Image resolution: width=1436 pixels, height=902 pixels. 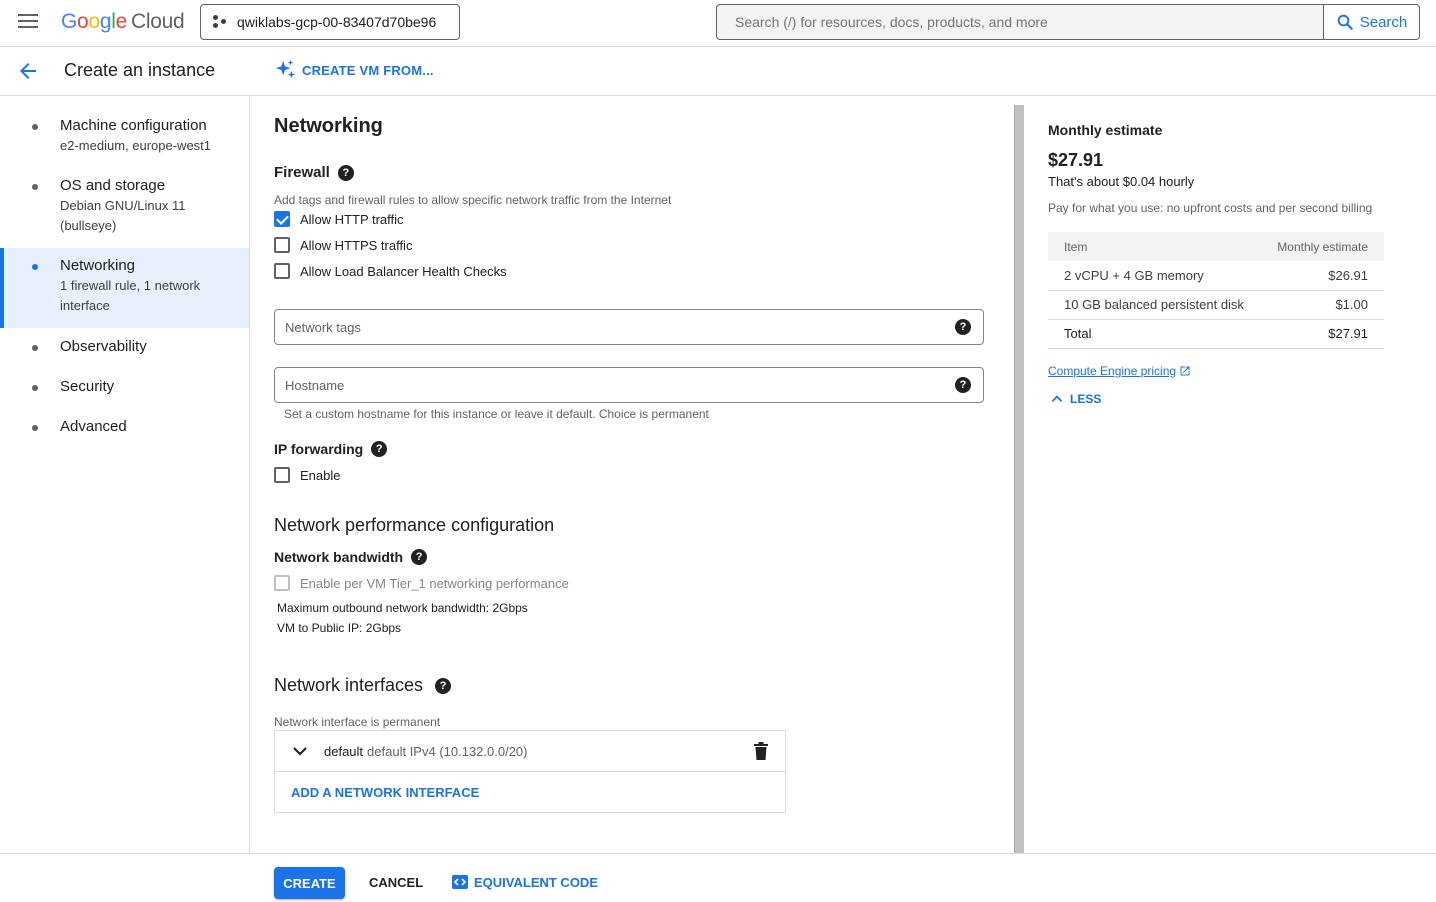 I want to click on nav-item-label: Observability, so click(x=103, y=346).